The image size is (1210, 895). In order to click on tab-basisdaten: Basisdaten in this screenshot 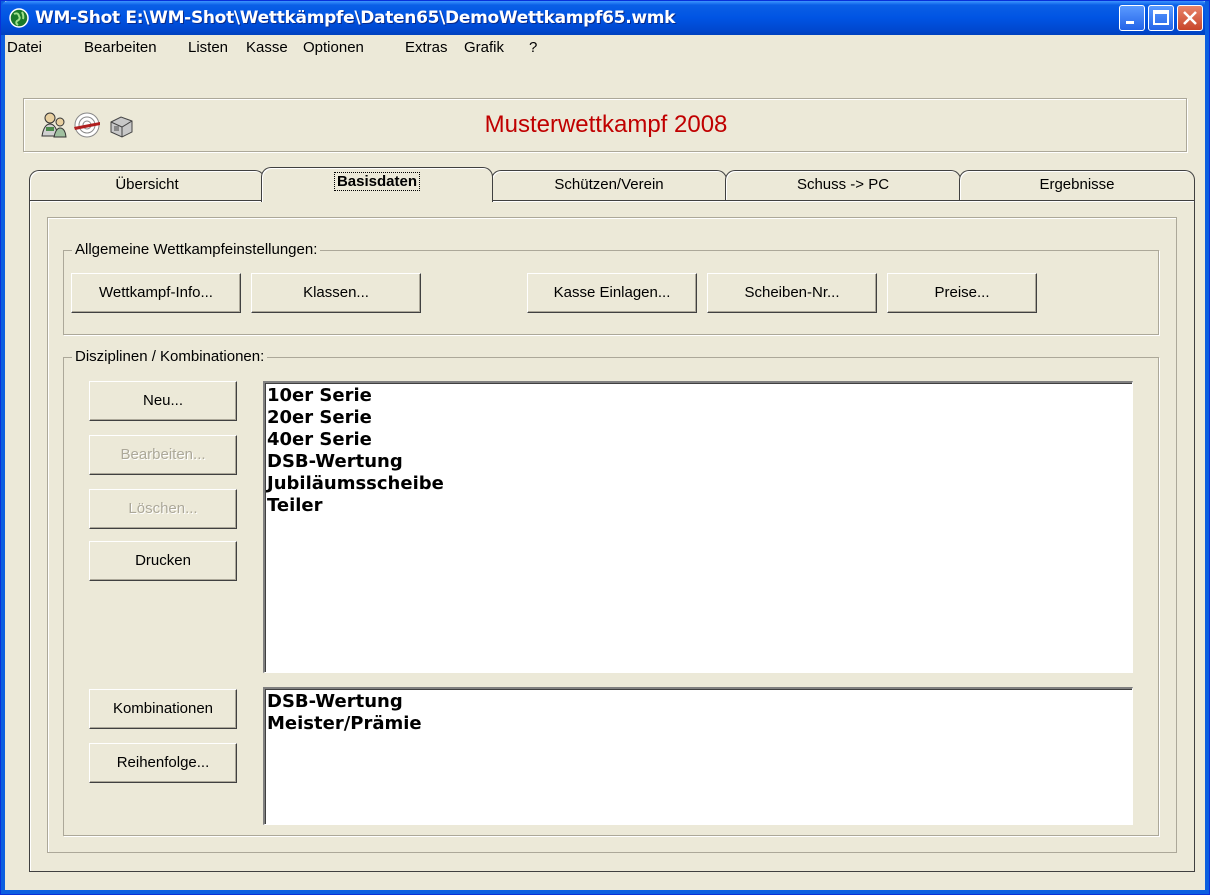, I will do `click(377, 184)`.